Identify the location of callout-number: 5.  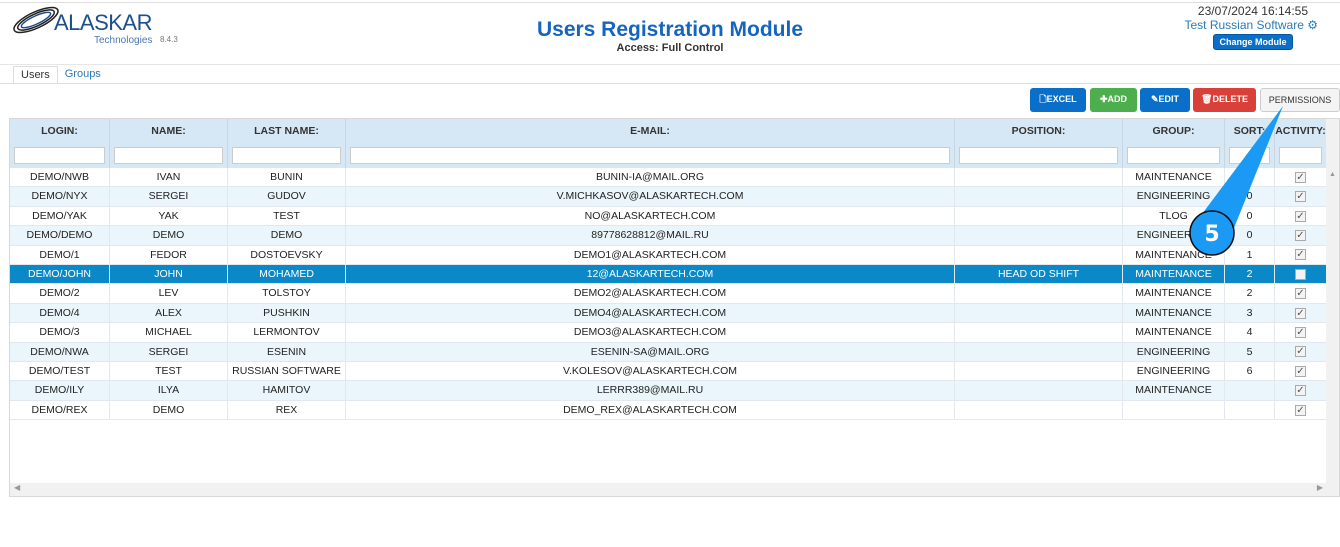
(1211, 234).